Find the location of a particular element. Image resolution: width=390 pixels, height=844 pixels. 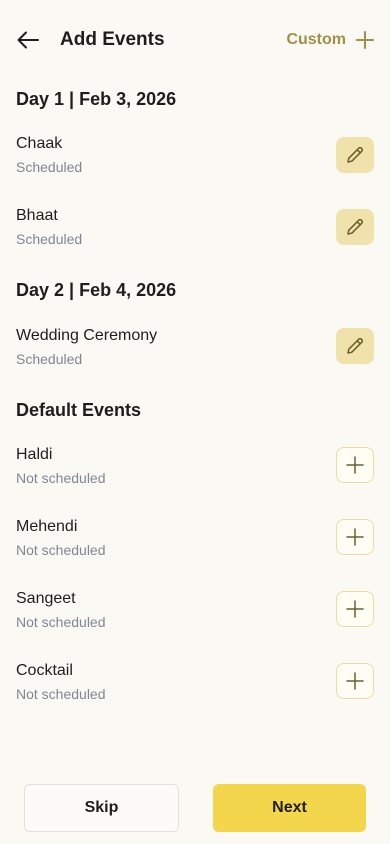

back-button is located at coordinates (28, 40).